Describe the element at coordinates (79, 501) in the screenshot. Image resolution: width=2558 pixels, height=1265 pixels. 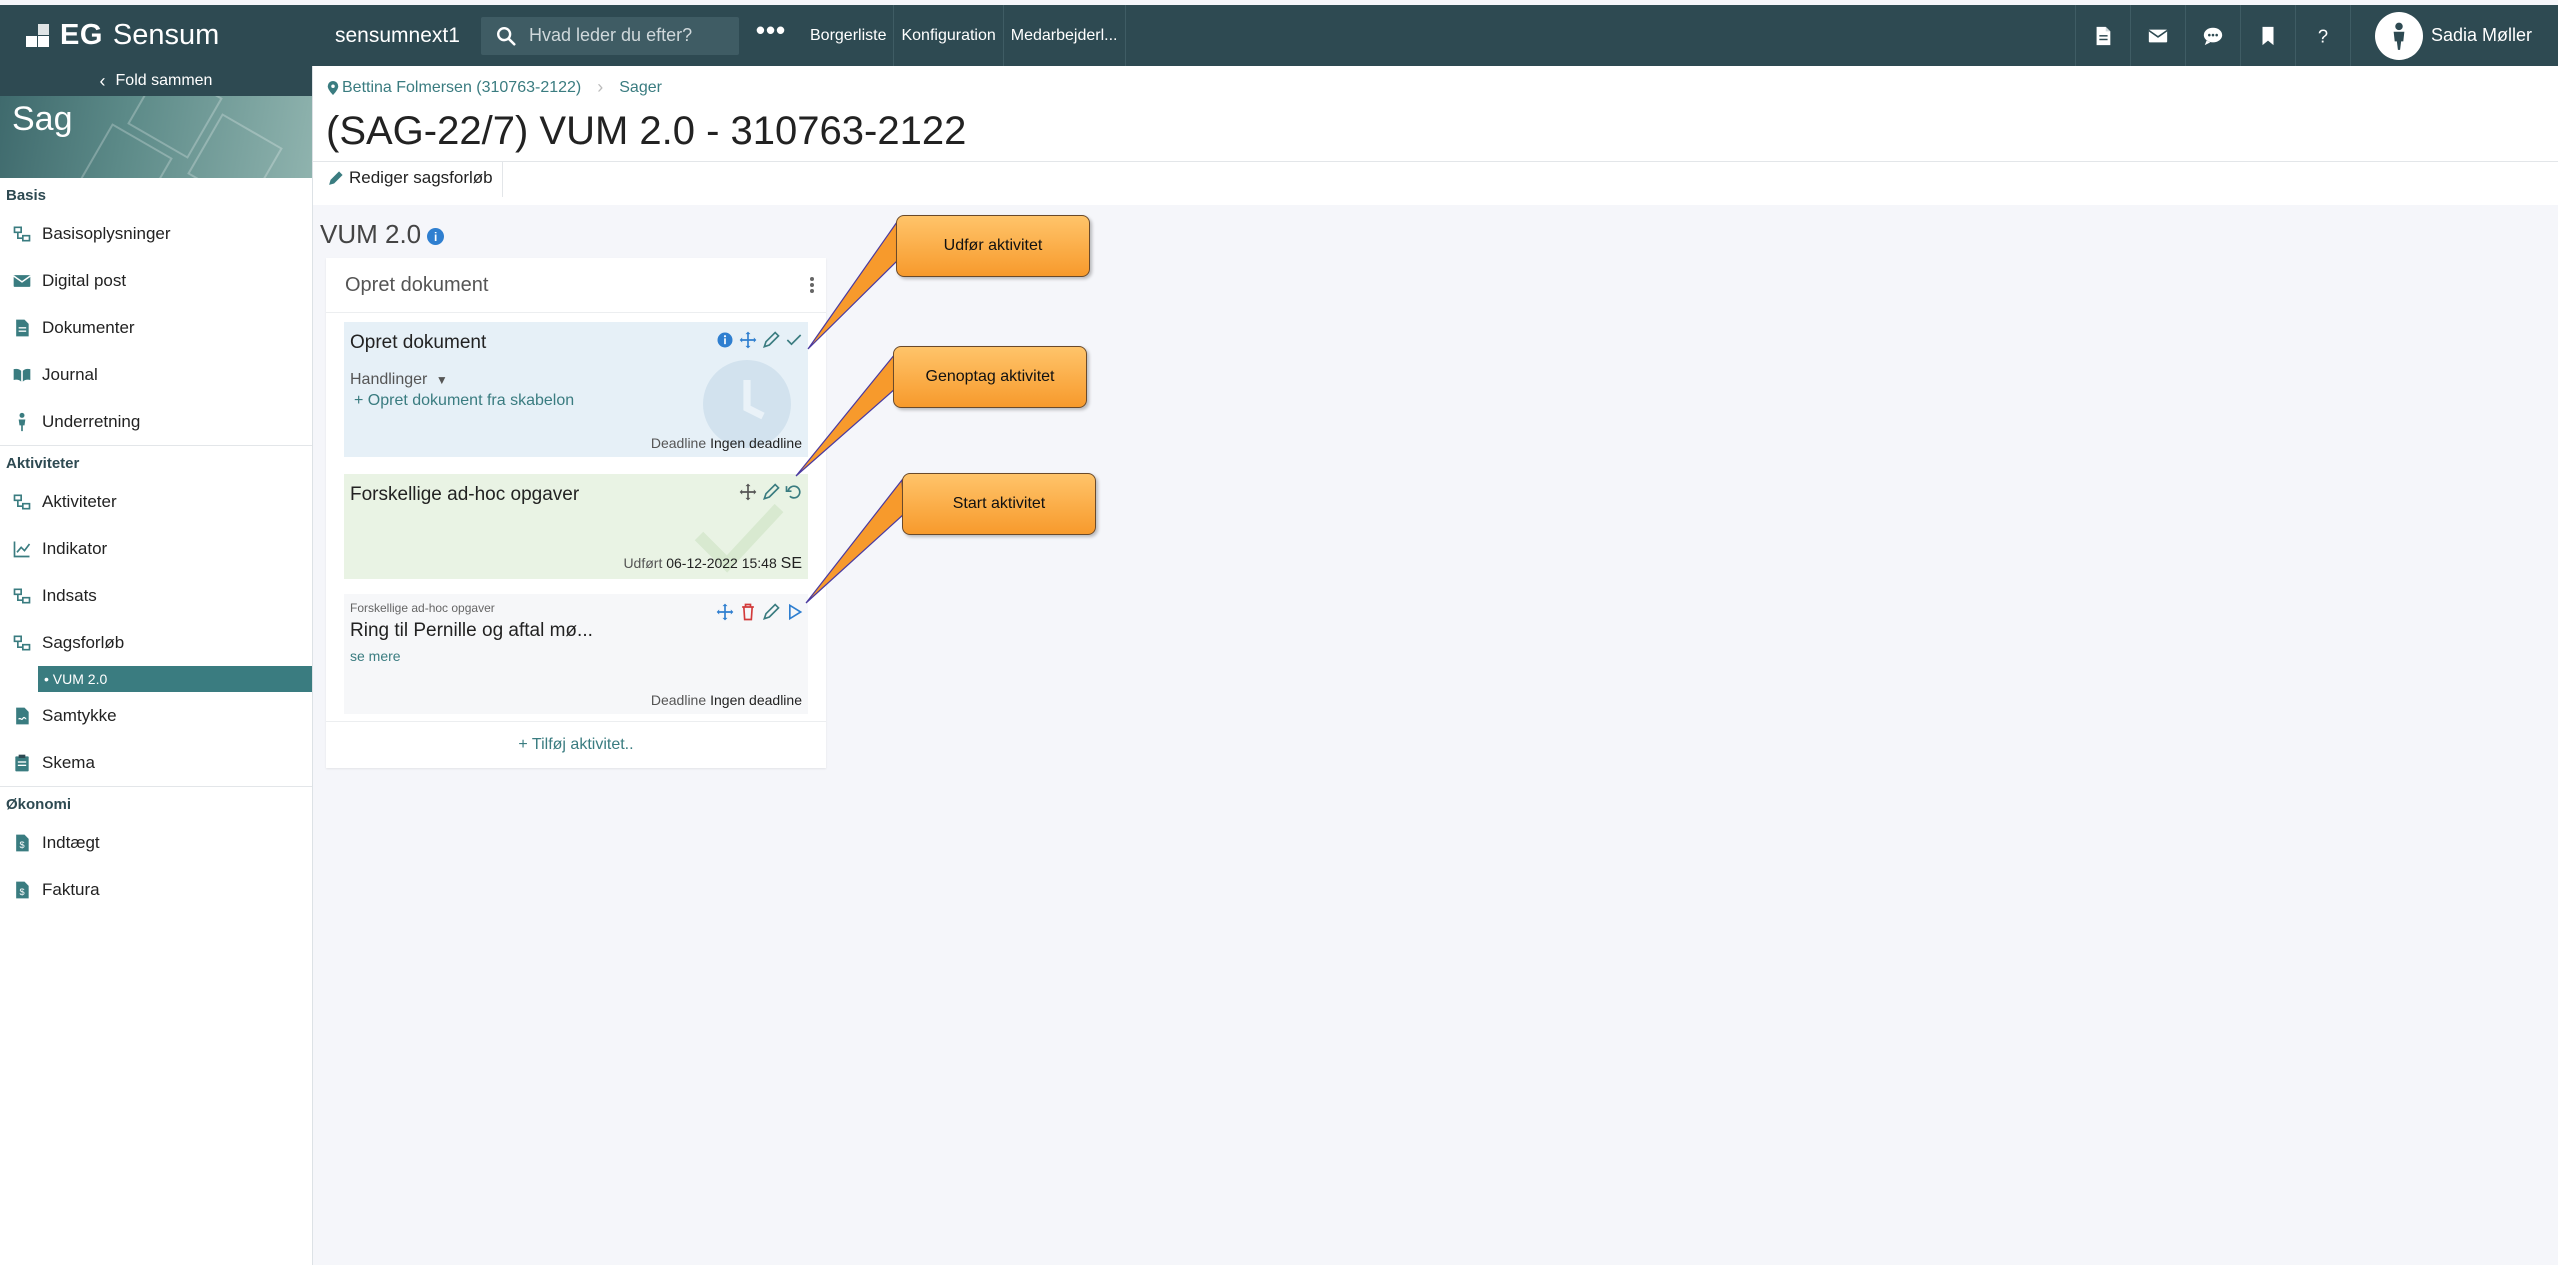
I see `sidebar-item-label: Aktiviteter` at that location.